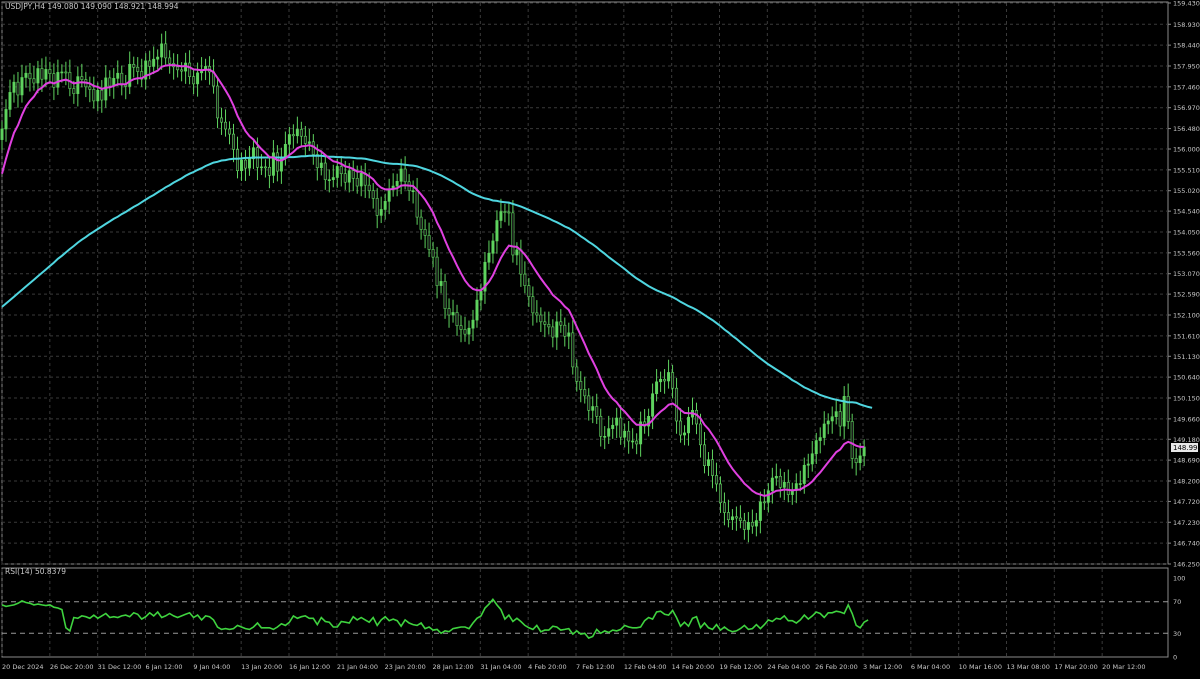  I want to click on time-tick-label: 13 Jan 20:00, so click(261, 667).